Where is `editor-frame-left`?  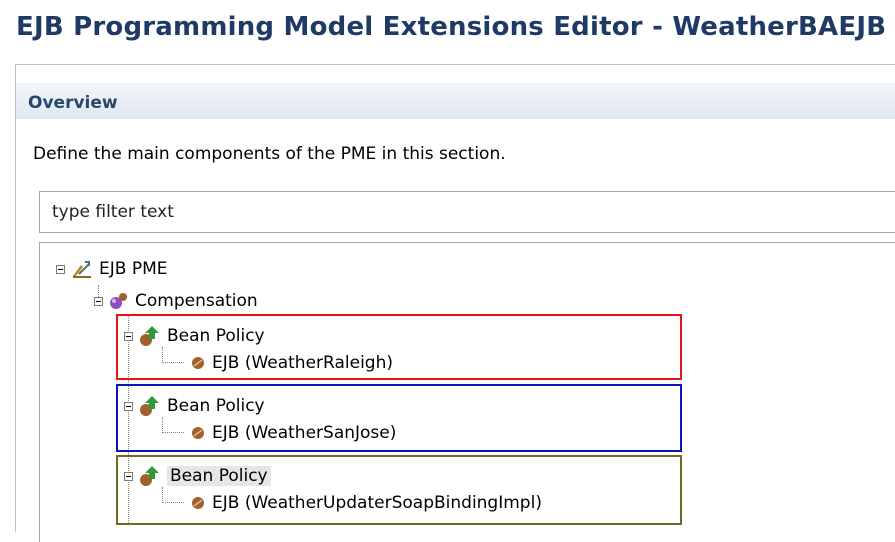
editor-frame-left is located at coordinates (15, 298).